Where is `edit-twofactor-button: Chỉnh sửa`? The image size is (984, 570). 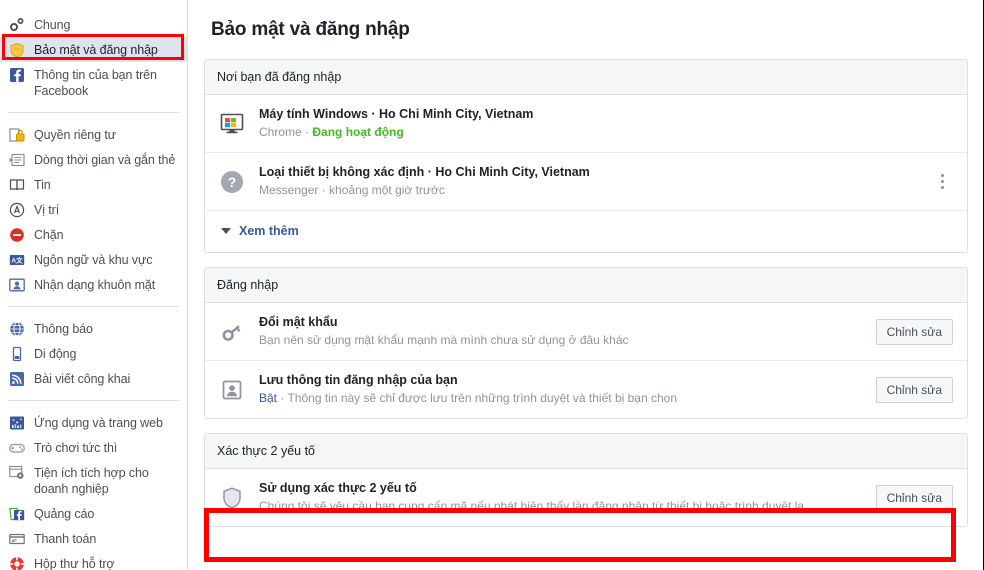 edit-twofactor-button: Chỉnh sửa is located at coordinates (914, 497).